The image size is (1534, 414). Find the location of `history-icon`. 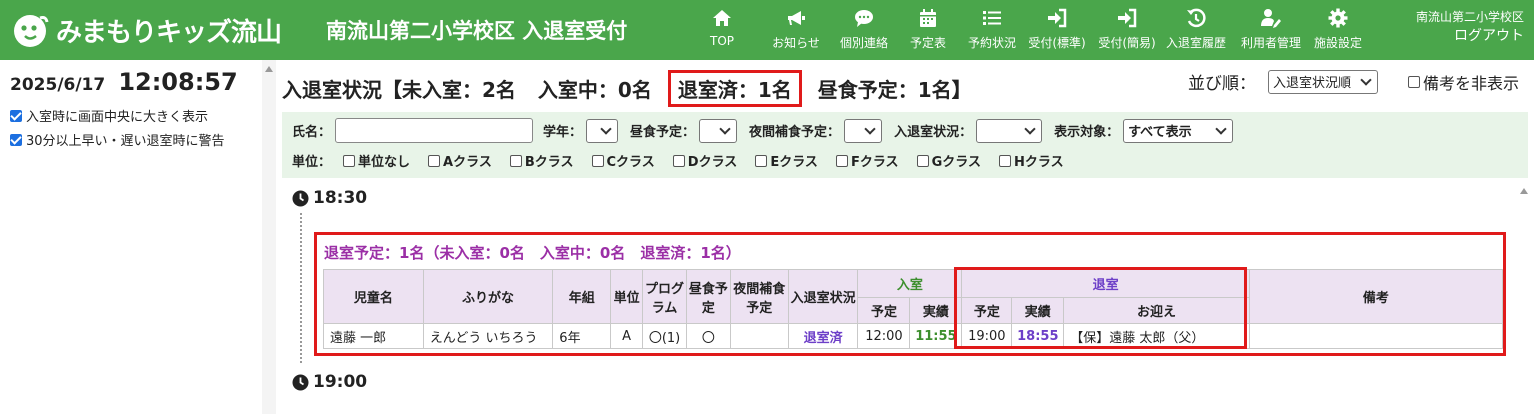

history-icon is located at coordinates (1196, 18).